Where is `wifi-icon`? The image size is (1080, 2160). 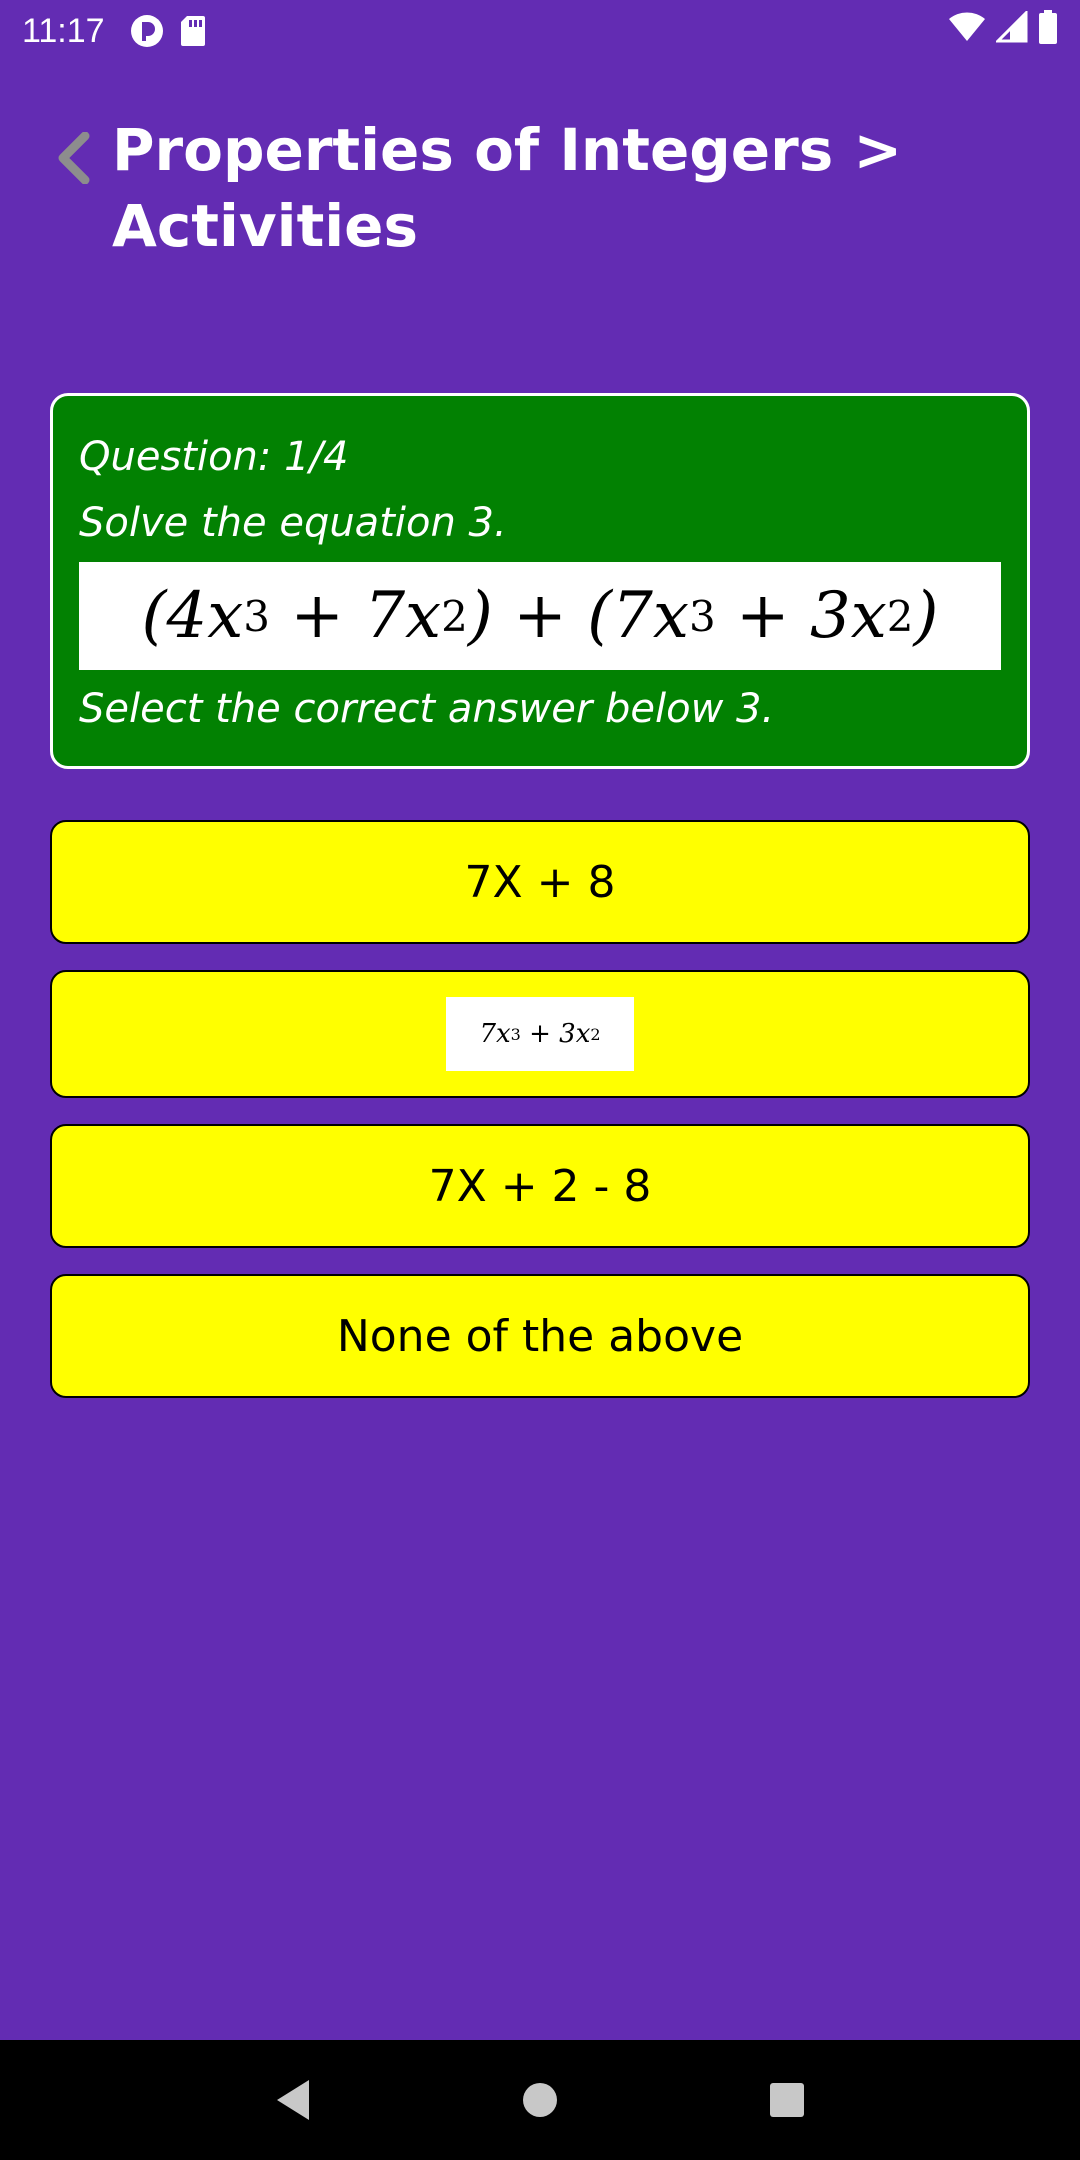
wifi-icon is located at coordinates (967, 31).